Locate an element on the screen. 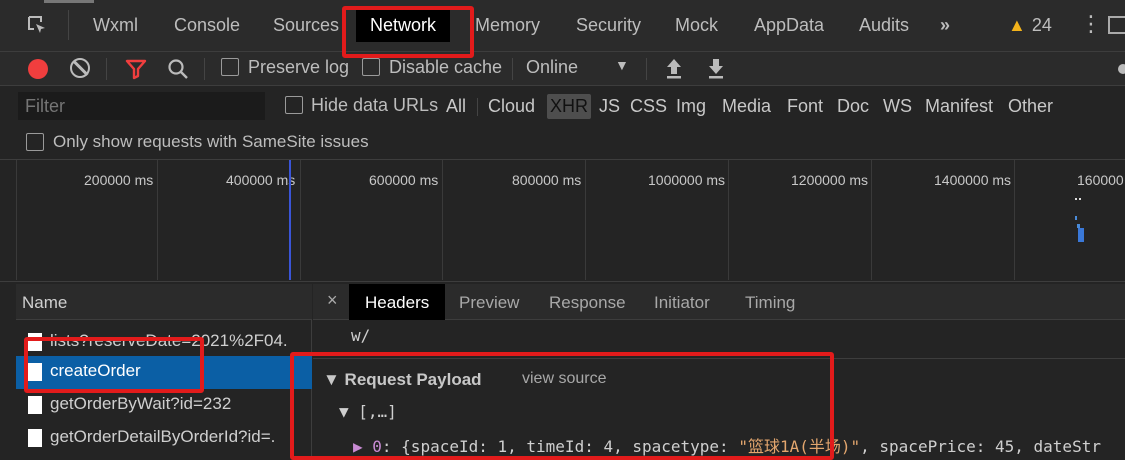 This screenshot has width=1125, height=460. request-name: getOrderByWait?id=232 is located at coordinates (141, 403).